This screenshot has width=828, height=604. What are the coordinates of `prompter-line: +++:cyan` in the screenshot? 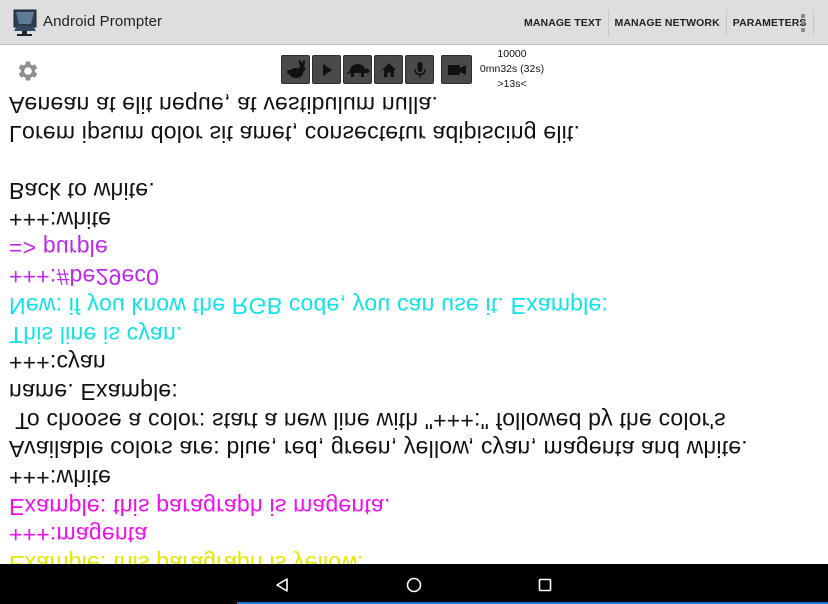 It's located at (57, 363).